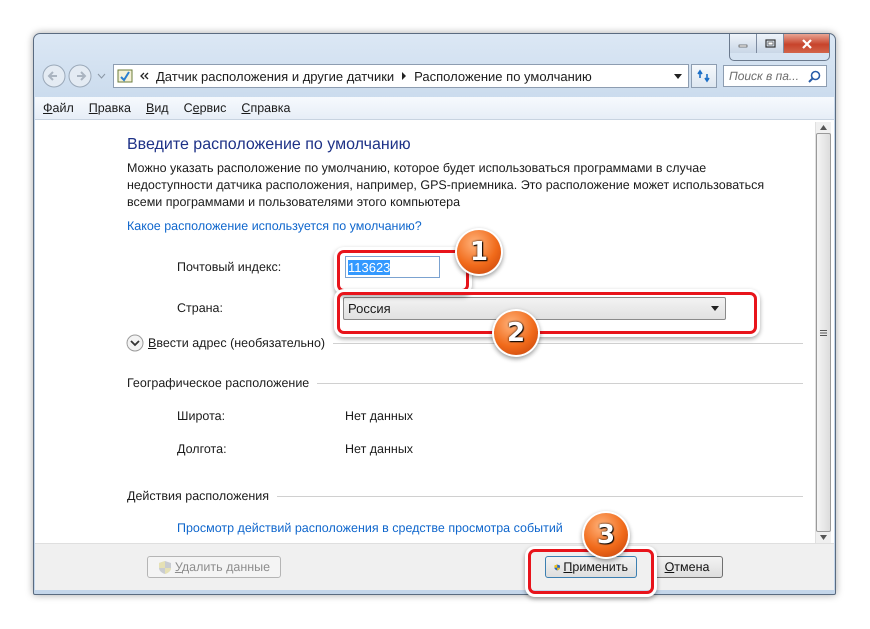 The height and width of the screenshot is (629, 870). What do you see at coordinates (135, 343) in the screenshot?
I see `expand-icon` at bounding box center [135, 343].